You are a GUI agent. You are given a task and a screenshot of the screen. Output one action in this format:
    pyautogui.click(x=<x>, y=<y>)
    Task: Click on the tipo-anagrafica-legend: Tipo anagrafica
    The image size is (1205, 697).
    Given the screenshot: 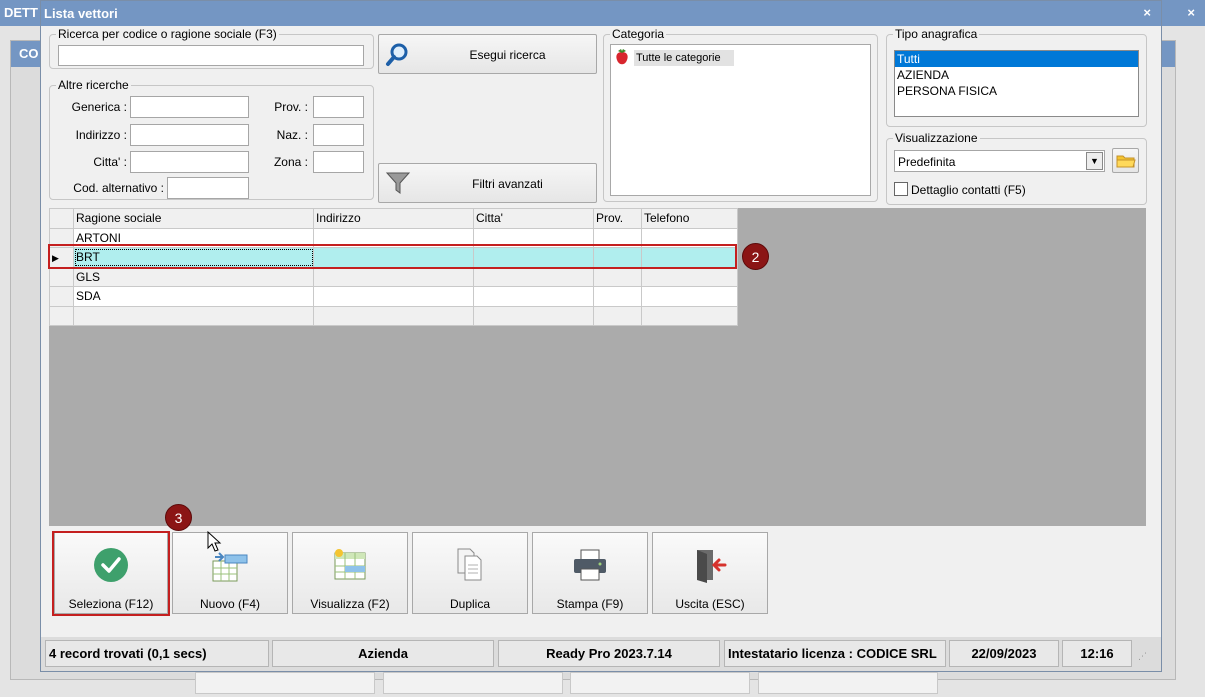 What is the action you would take?
    pyautogui.click(x=936, y=34)
    